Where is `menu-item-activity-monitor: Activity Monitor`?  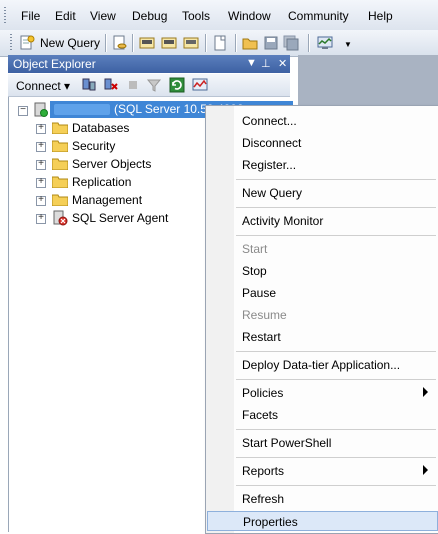
menu-item-activity-monitor: Activity Monitor is located at coordinates (322, 221).